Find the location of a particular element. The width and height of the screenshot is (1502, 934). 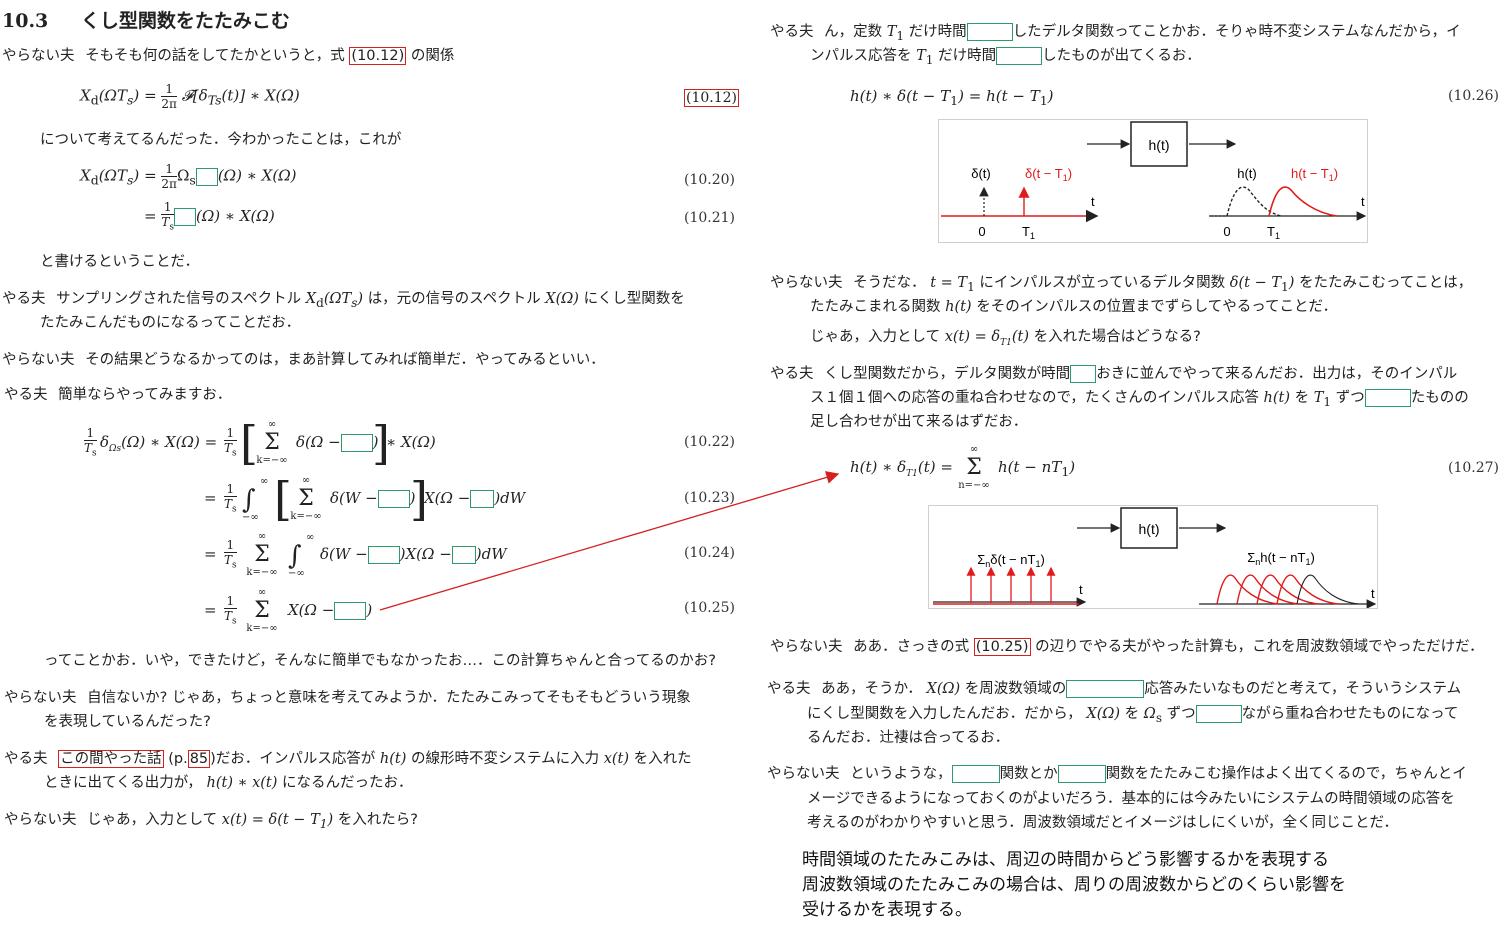

page-reference-link: 85 is located at coordinates (199, 759).